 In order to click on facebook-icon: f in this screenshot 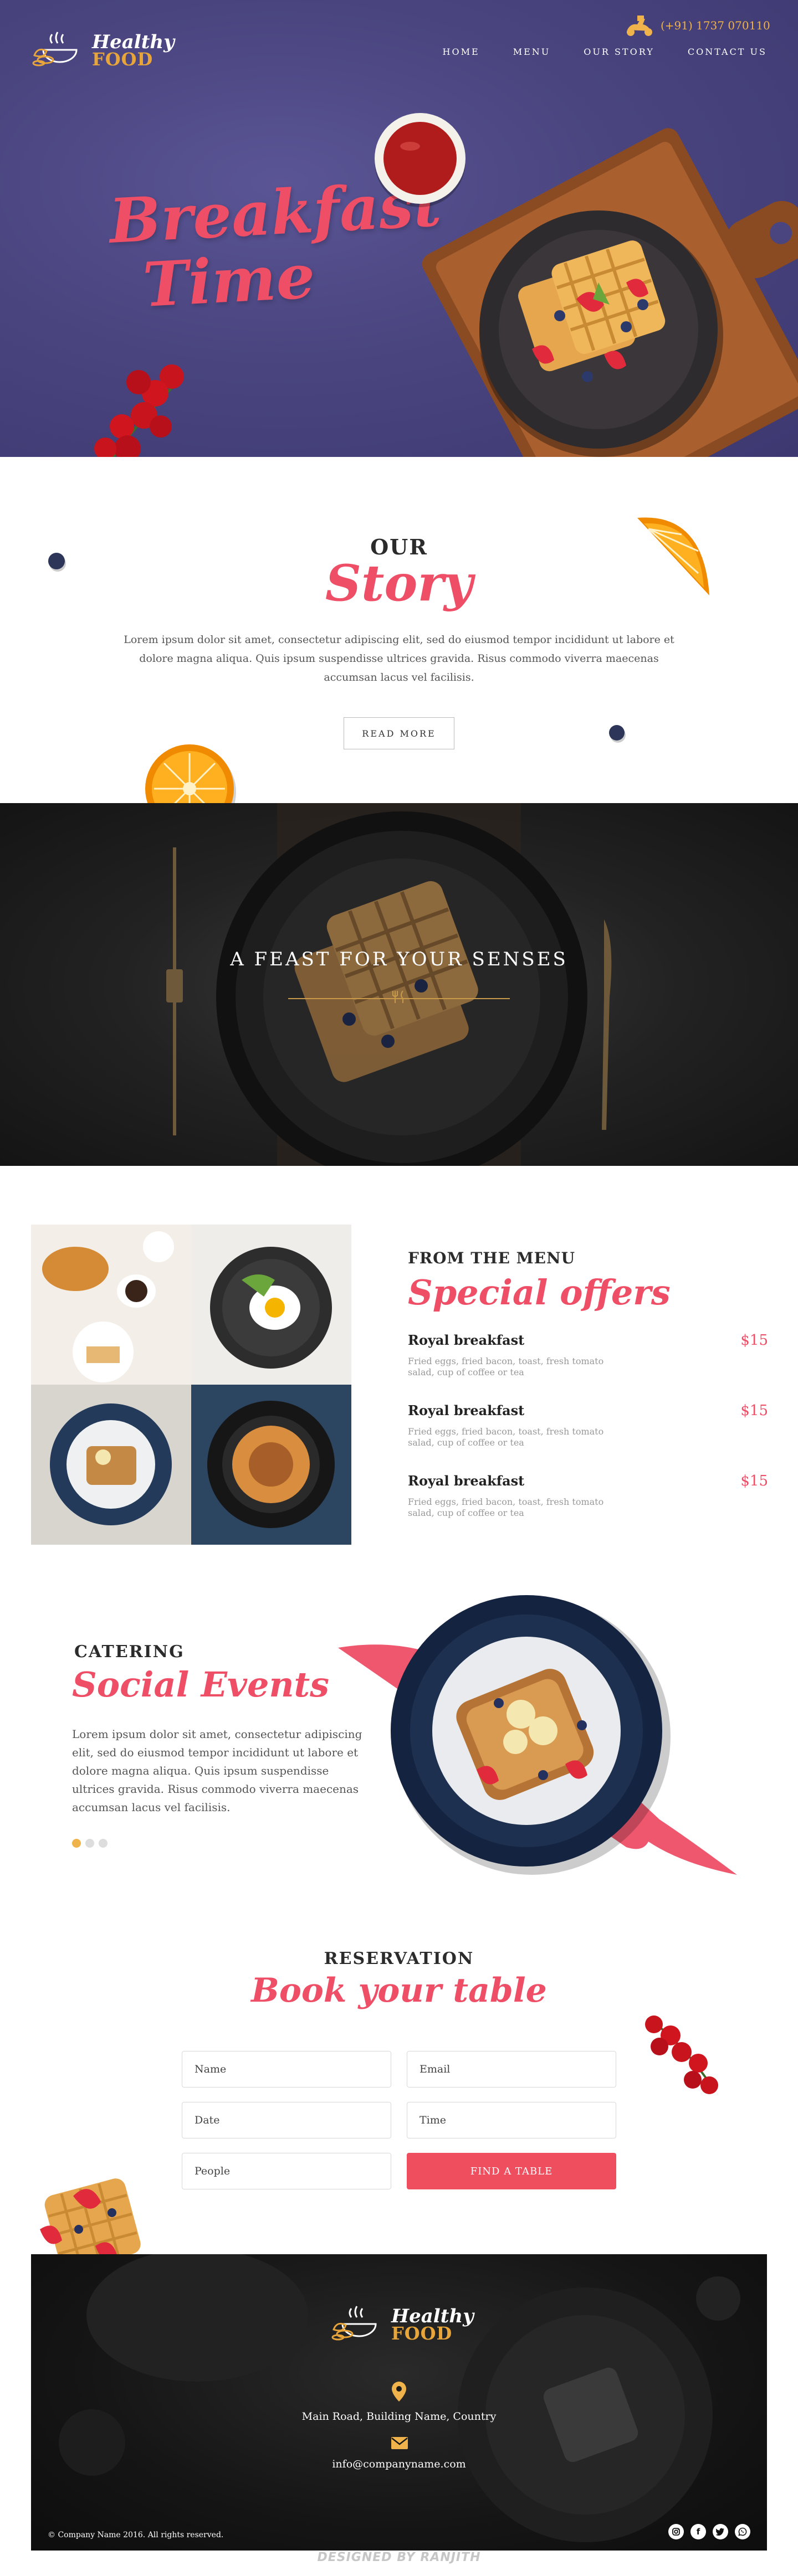, I will do `click(698, 2531)`.